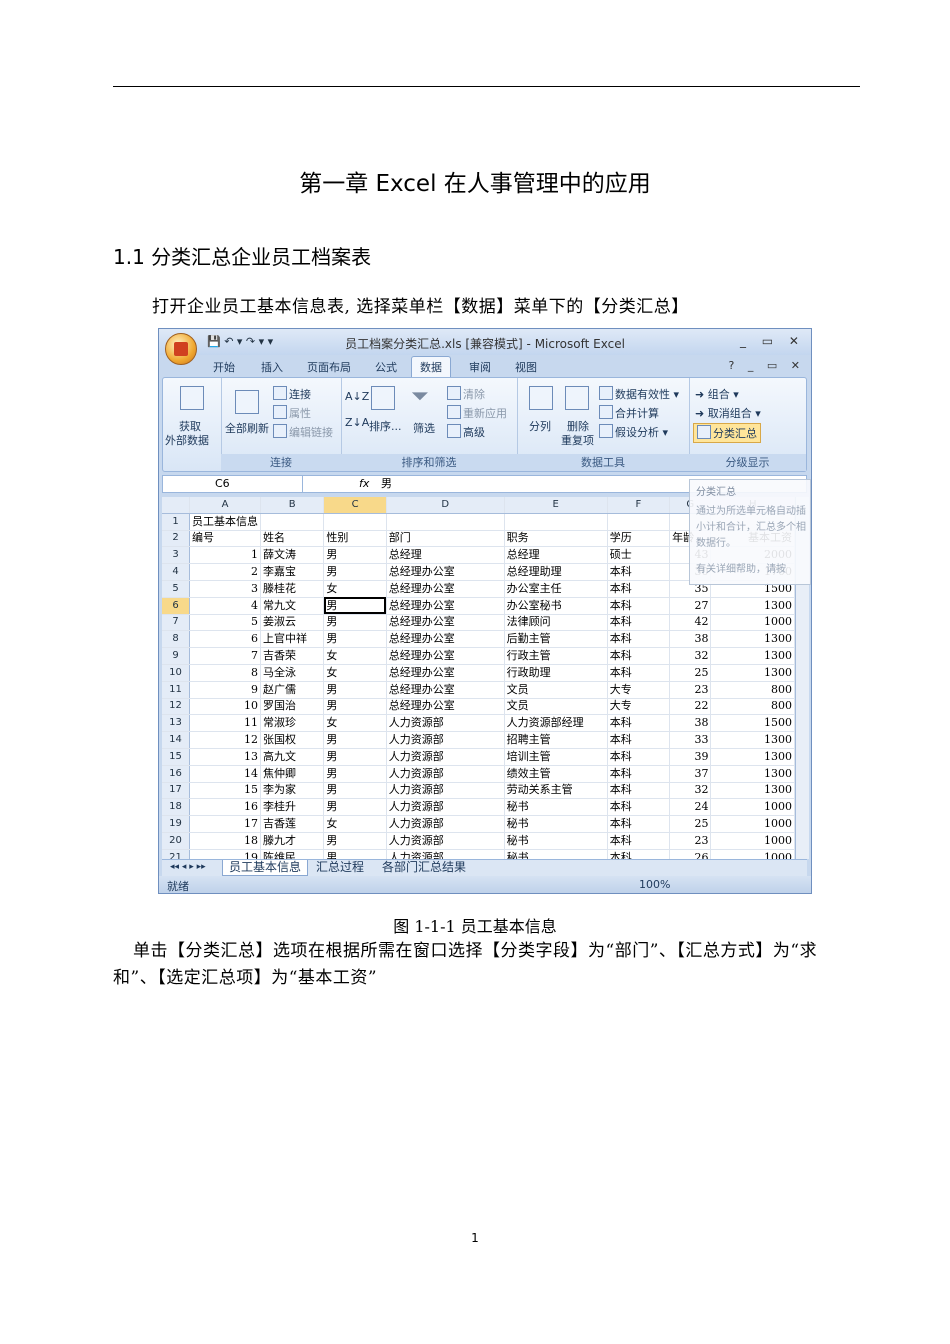 Image resolution: width=950 pixels, height=1344 pixels. I want to click on cell-e5: 办公室主任, so click(556, 589).